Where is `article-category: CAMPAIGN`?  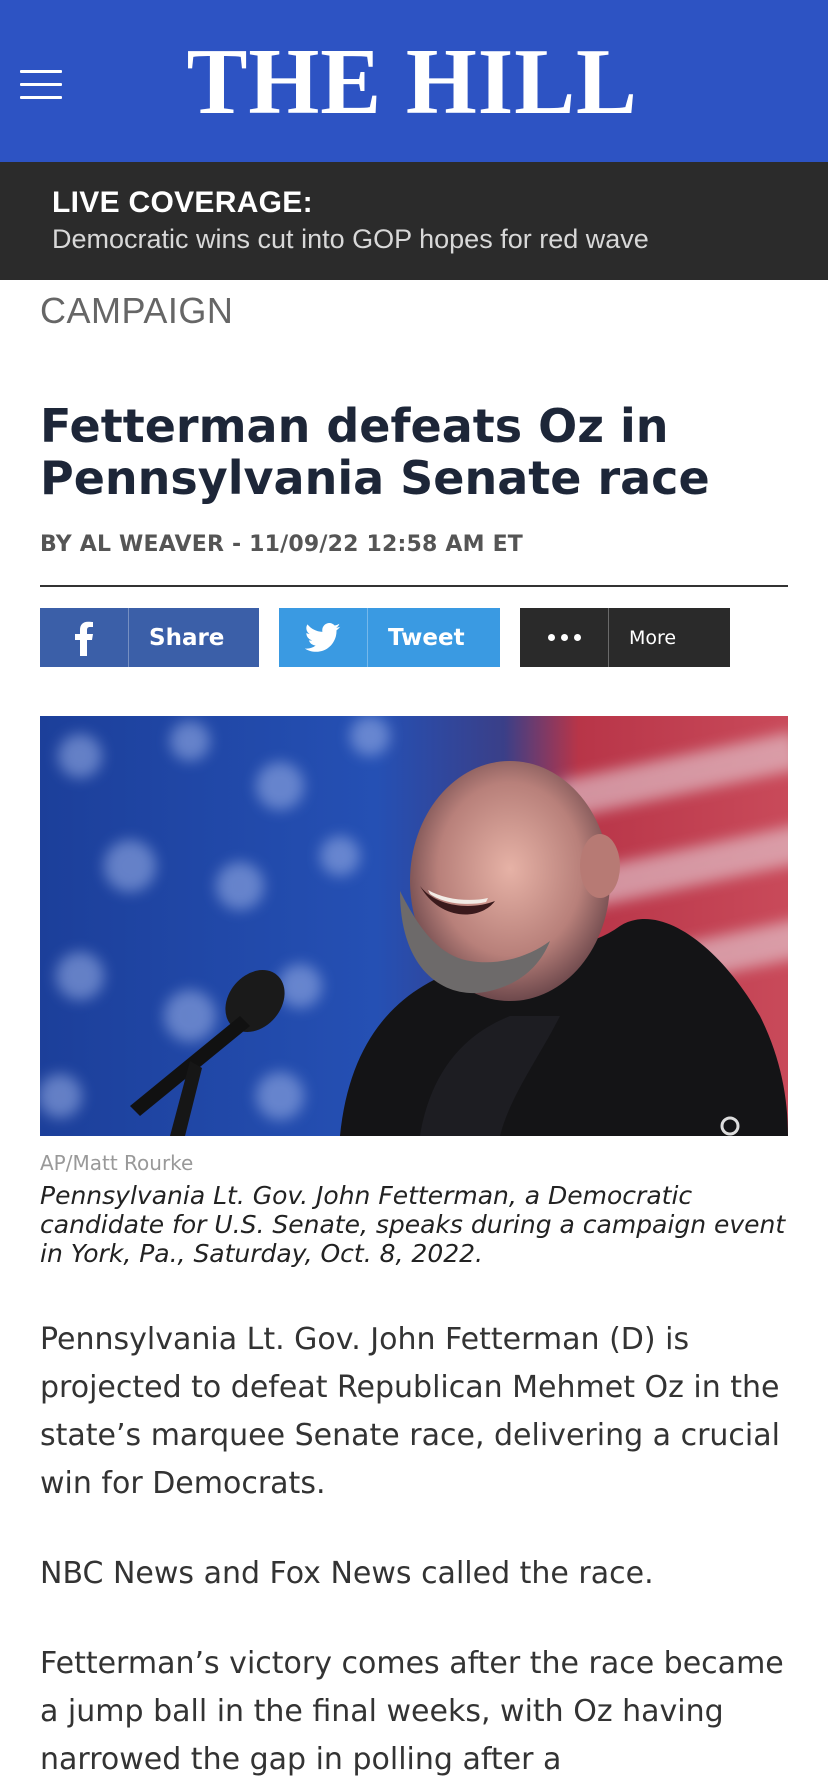
article-category: CAMPAIGN is located at coordinates (136, 311).